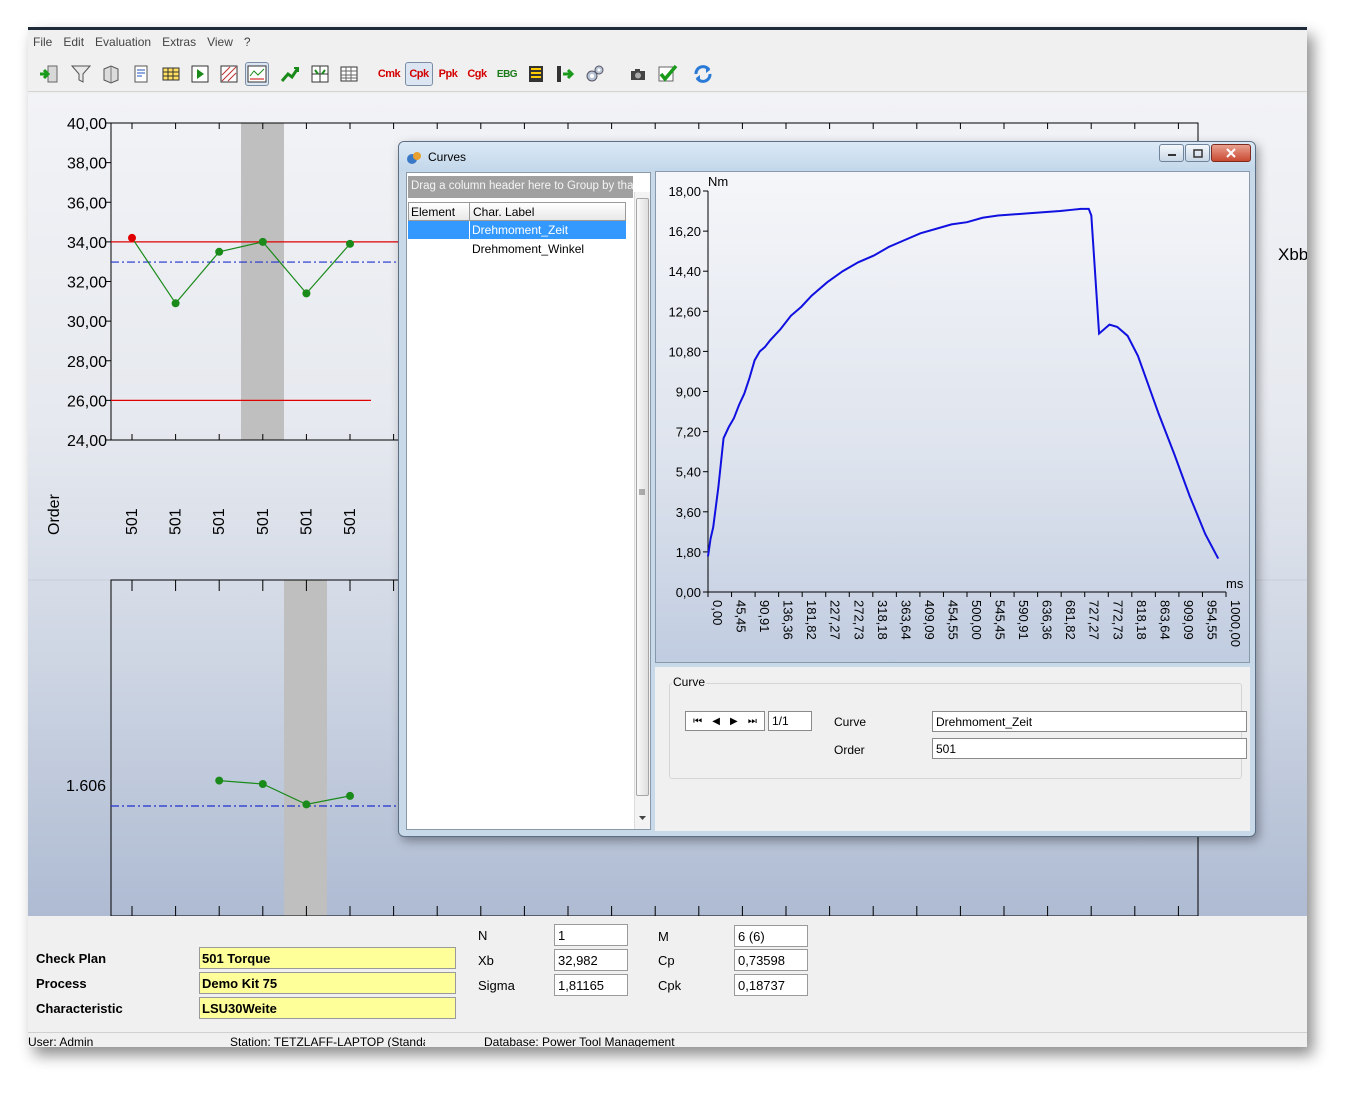 The width and height of the screenshot is (1357, 1099). What do you see at coordinates (564, 74) in the screenshot?
I see `export-button` at bounding box center [564, 74].